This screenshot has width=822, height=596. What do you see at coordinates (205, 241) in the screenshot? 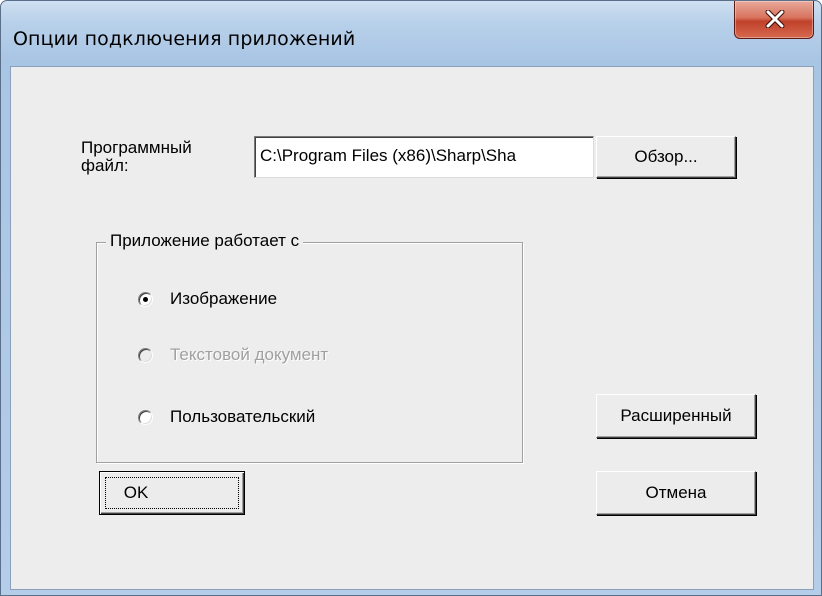
I see `groupbox-title: Приложение работает с` at bounding box center [205, 241].